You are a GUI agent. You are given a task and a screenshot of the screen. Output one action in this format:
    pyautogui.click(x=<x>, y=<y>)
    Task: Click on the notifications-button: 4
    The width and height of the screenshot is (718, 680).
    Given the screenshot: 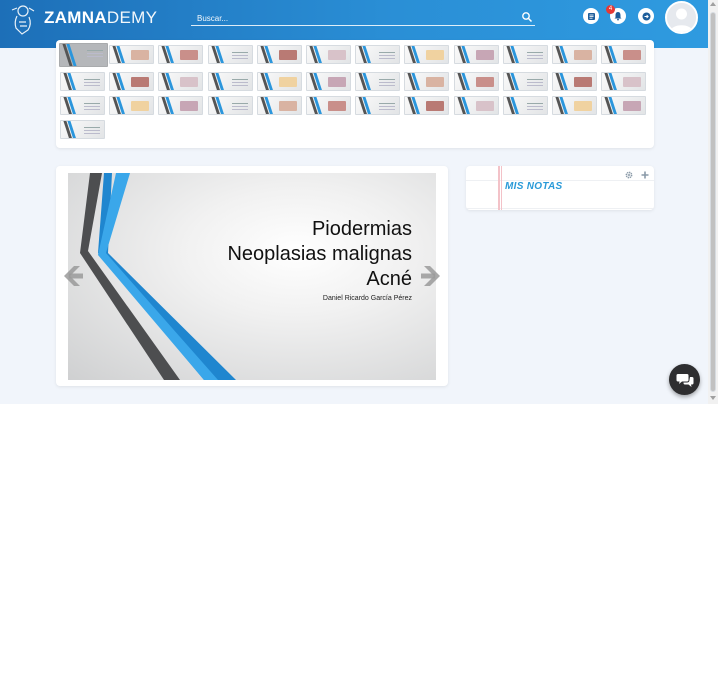 What is the action you would take?
    pyautogui.click(x=616, y=14)
    